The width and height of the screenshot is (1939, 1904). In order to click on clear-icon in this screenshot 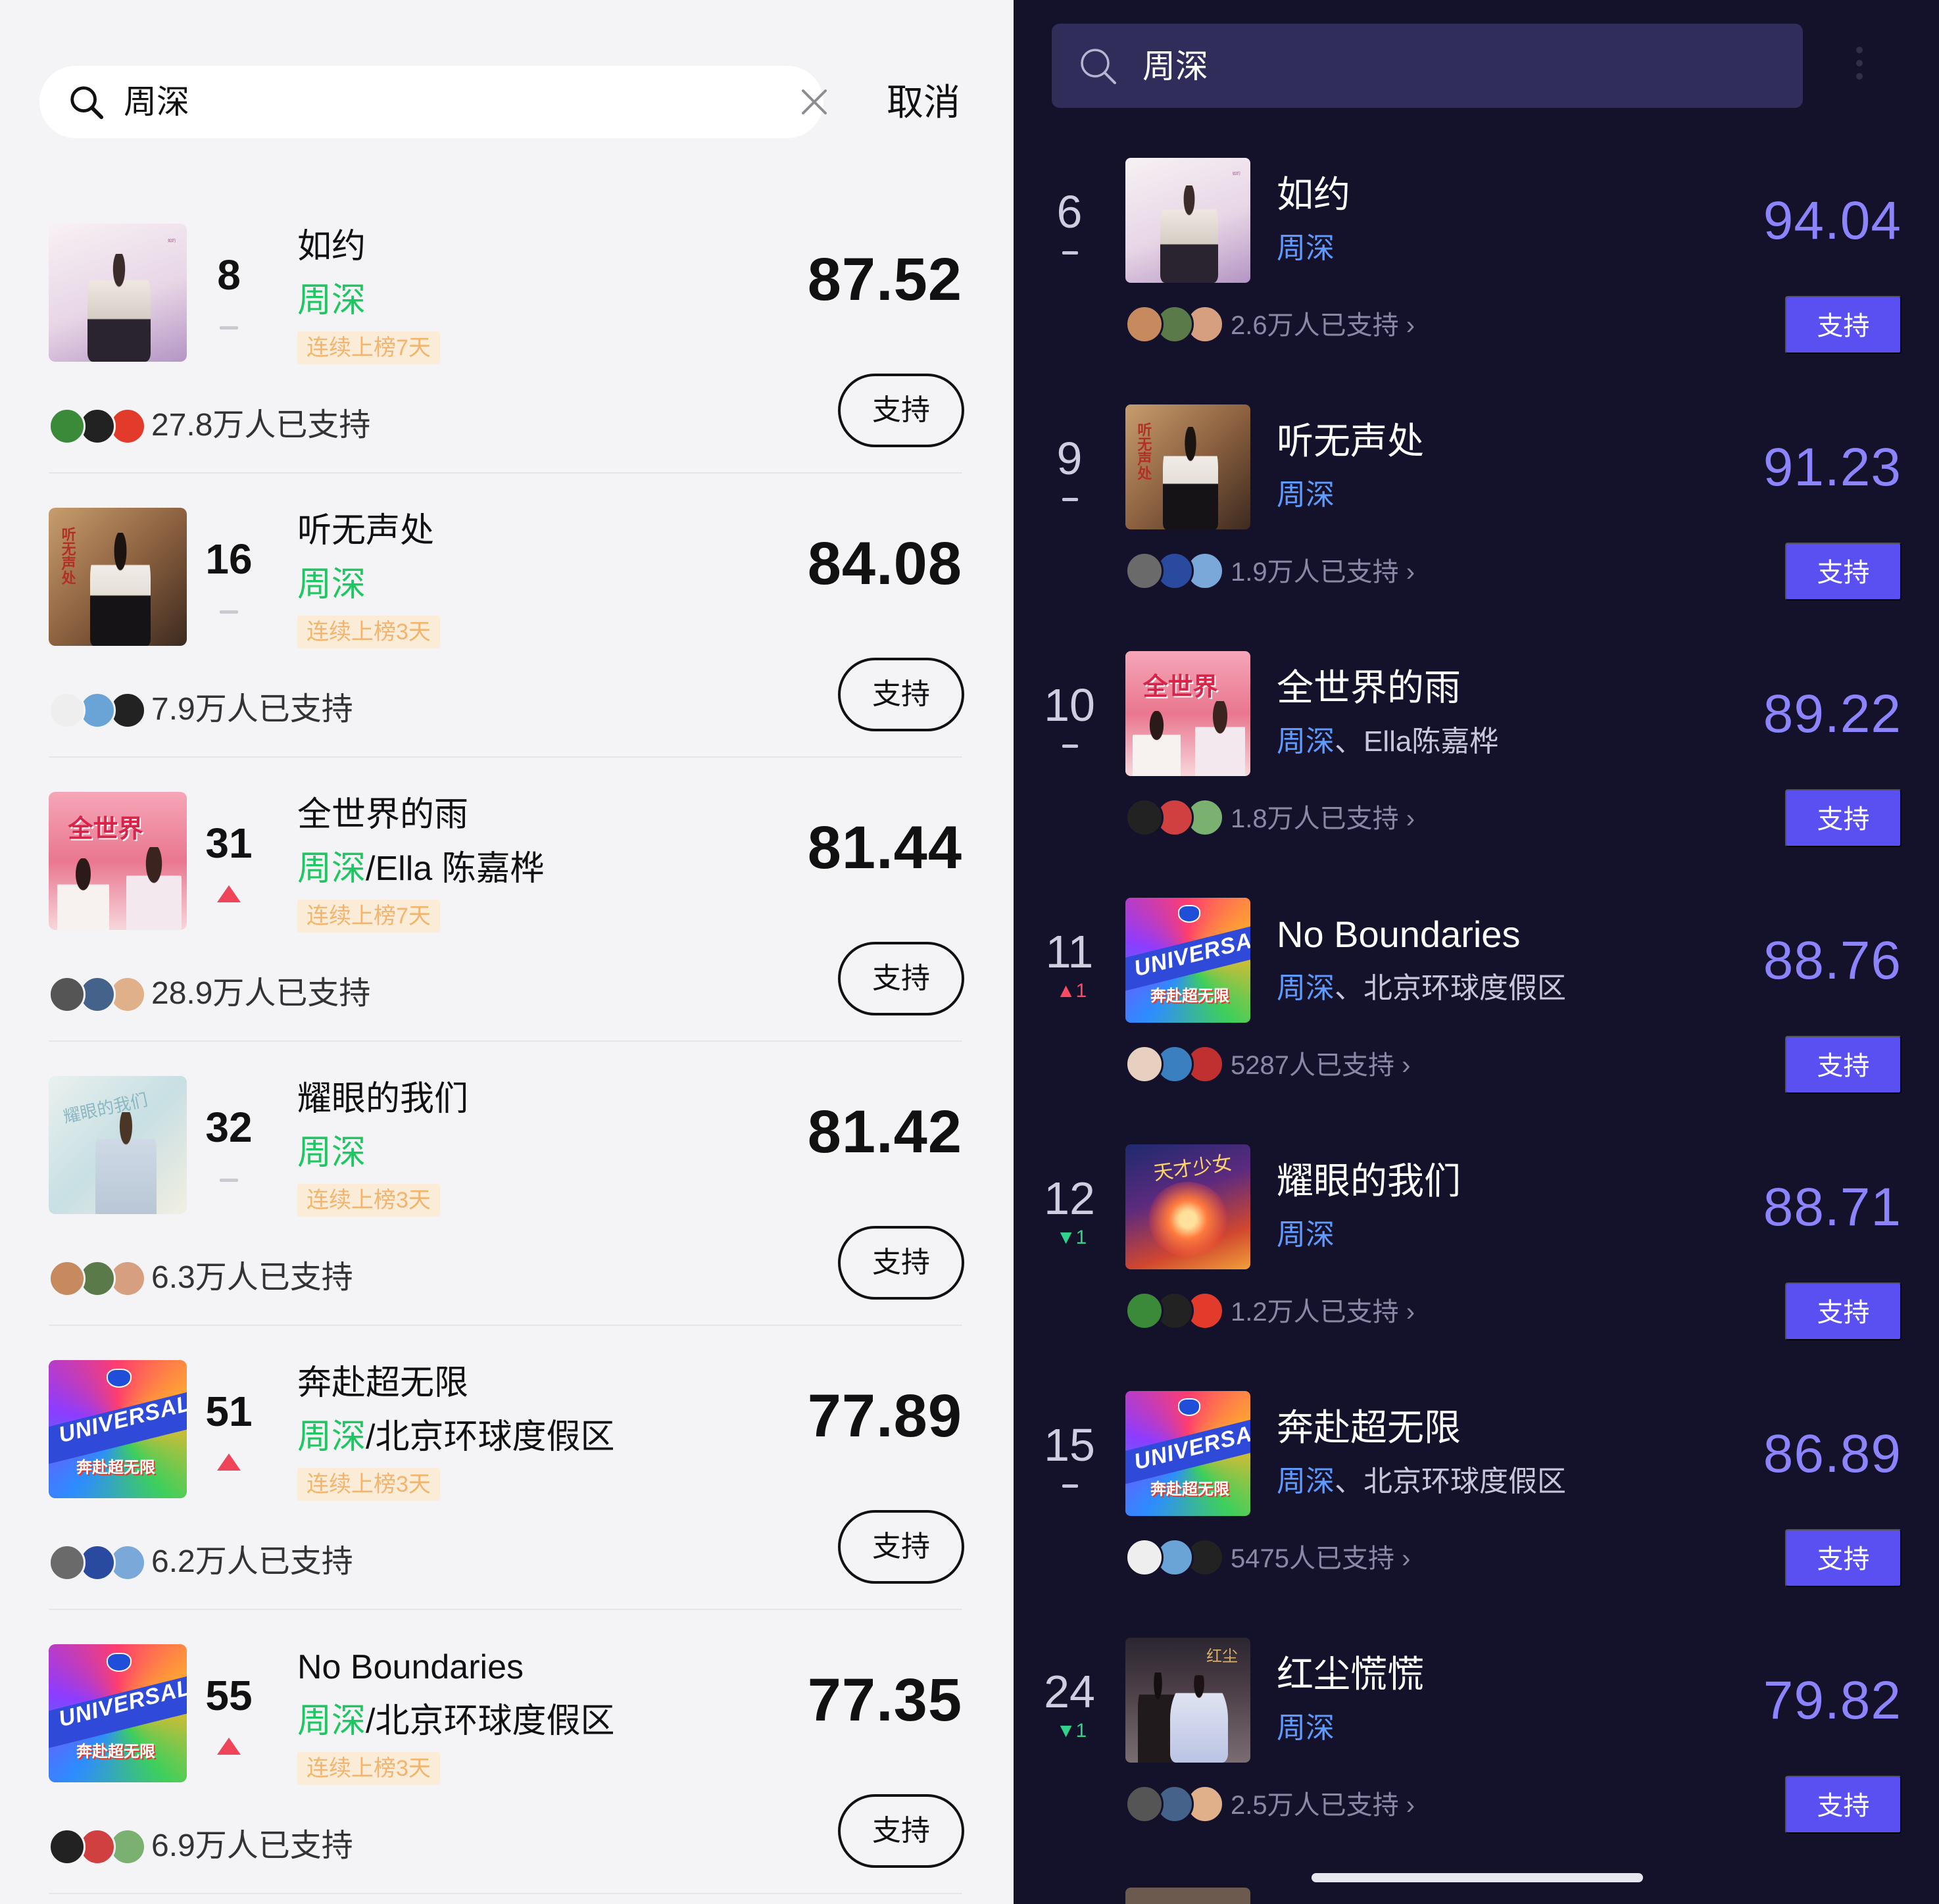, I will do `click(814, 101)`.